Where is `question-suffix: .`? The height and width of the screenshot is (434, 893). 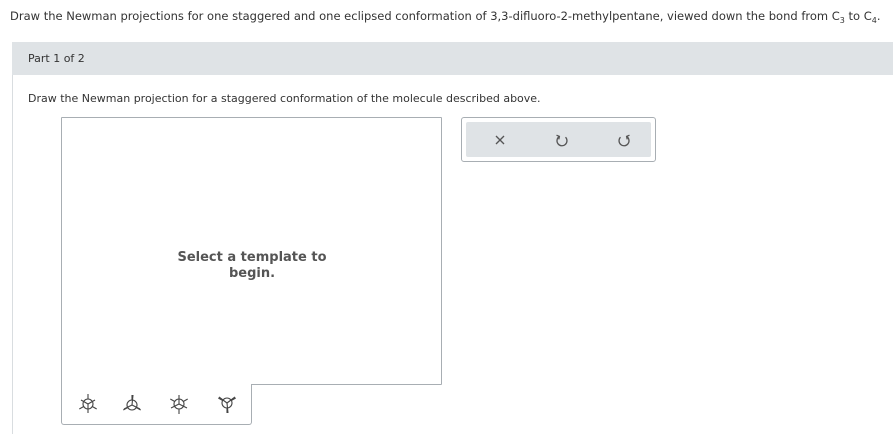
question-suffix: . is located at coordinates (878, 16).